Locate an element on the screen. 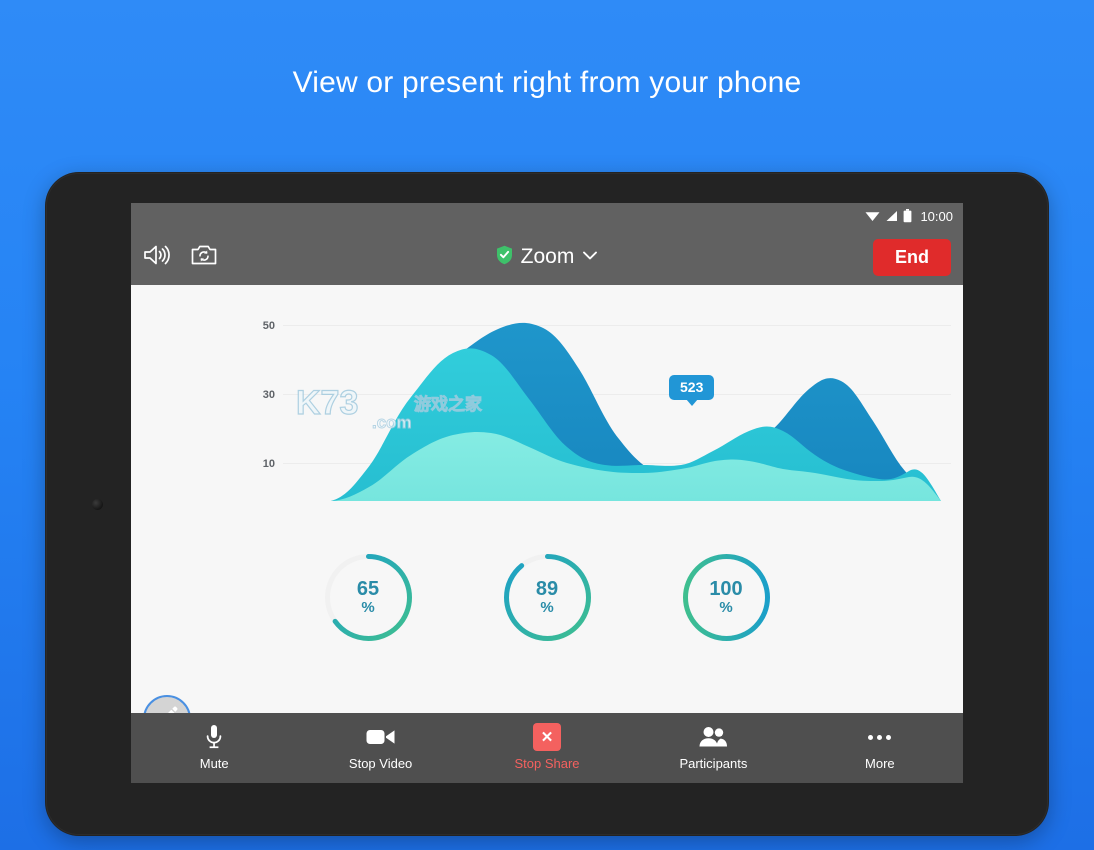 The height and width of the screenshot is (850, 1094). participants-button: Participants is located at coordinates (713, 748).